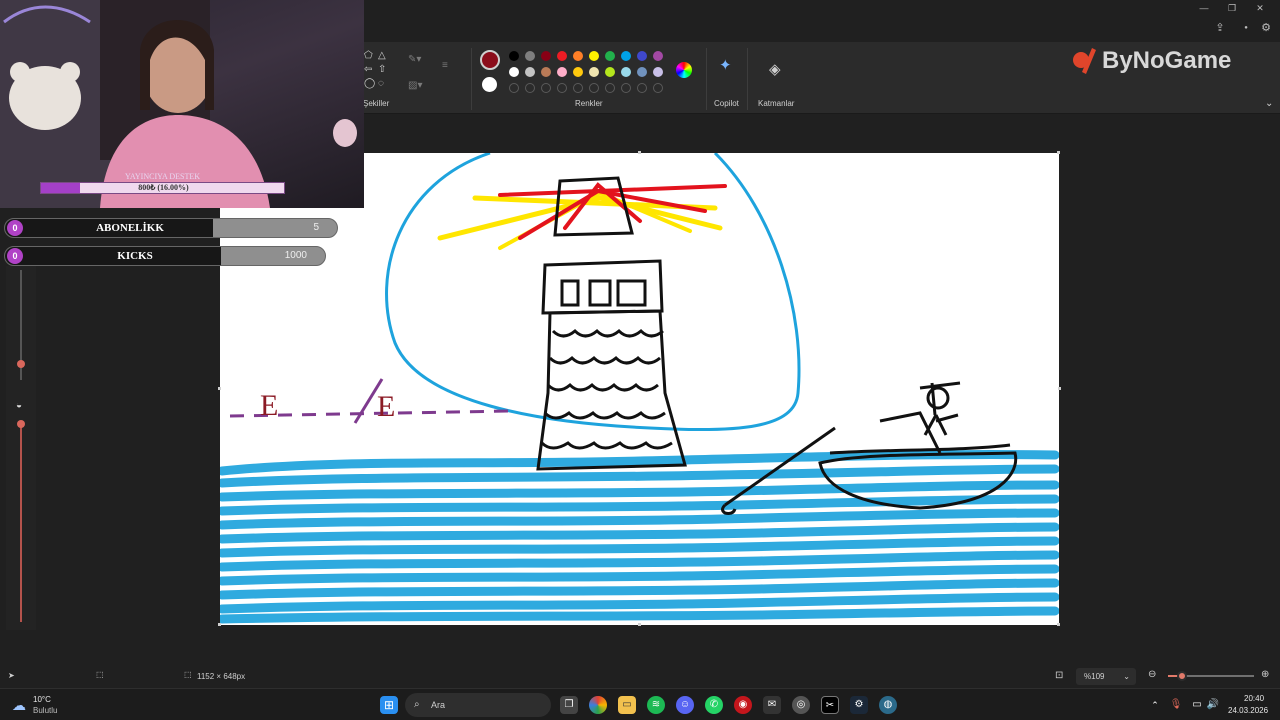  I want to click on zoom-slider-thumb, so click(1181, 676).